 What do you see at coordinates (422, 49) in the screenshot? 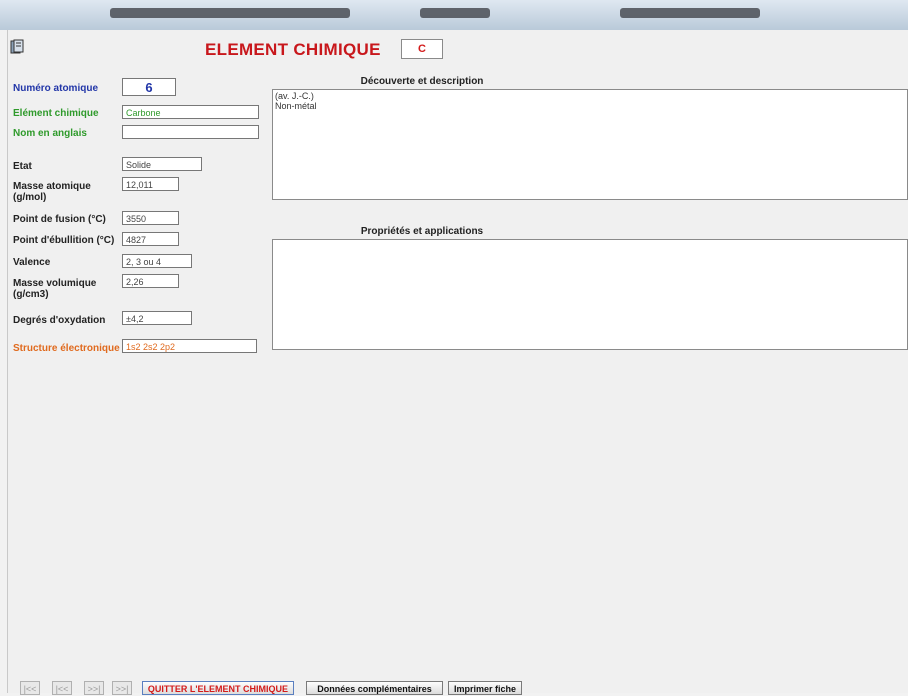
I see `symbol-field: C` at bounding box center [422, 49].